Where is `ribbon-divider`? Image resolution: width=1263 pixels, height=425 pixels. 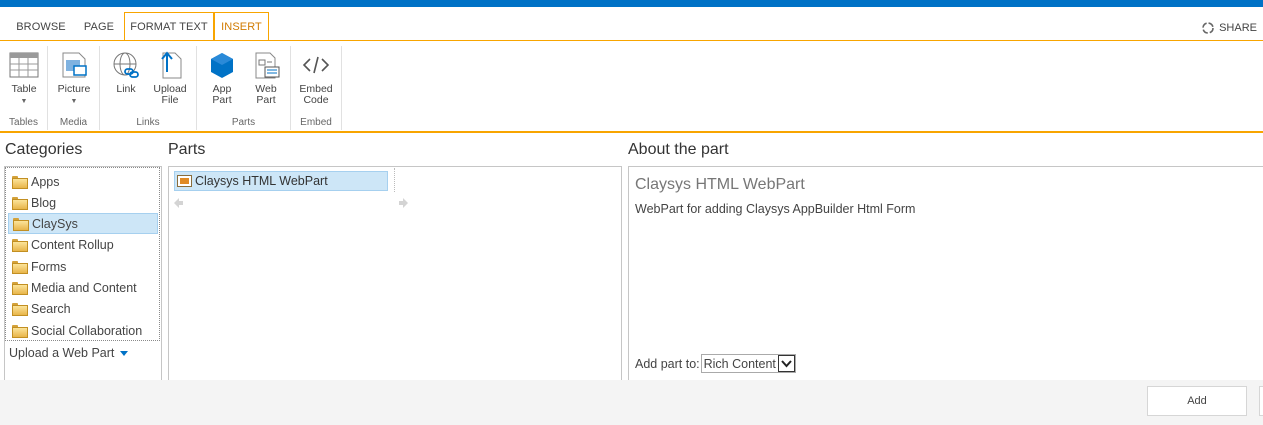 ribbon-divider is located at coordinates (631, 132).